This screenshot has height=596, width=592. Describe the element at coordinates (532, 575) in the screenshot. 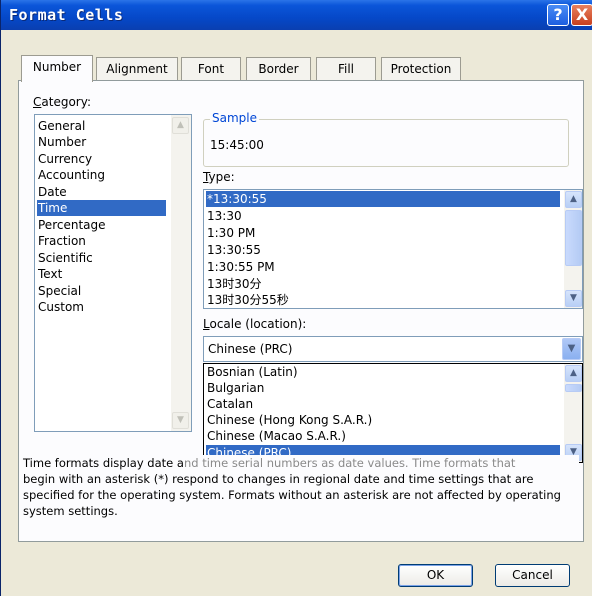

I see `cancel-button: Cancel` at that location.